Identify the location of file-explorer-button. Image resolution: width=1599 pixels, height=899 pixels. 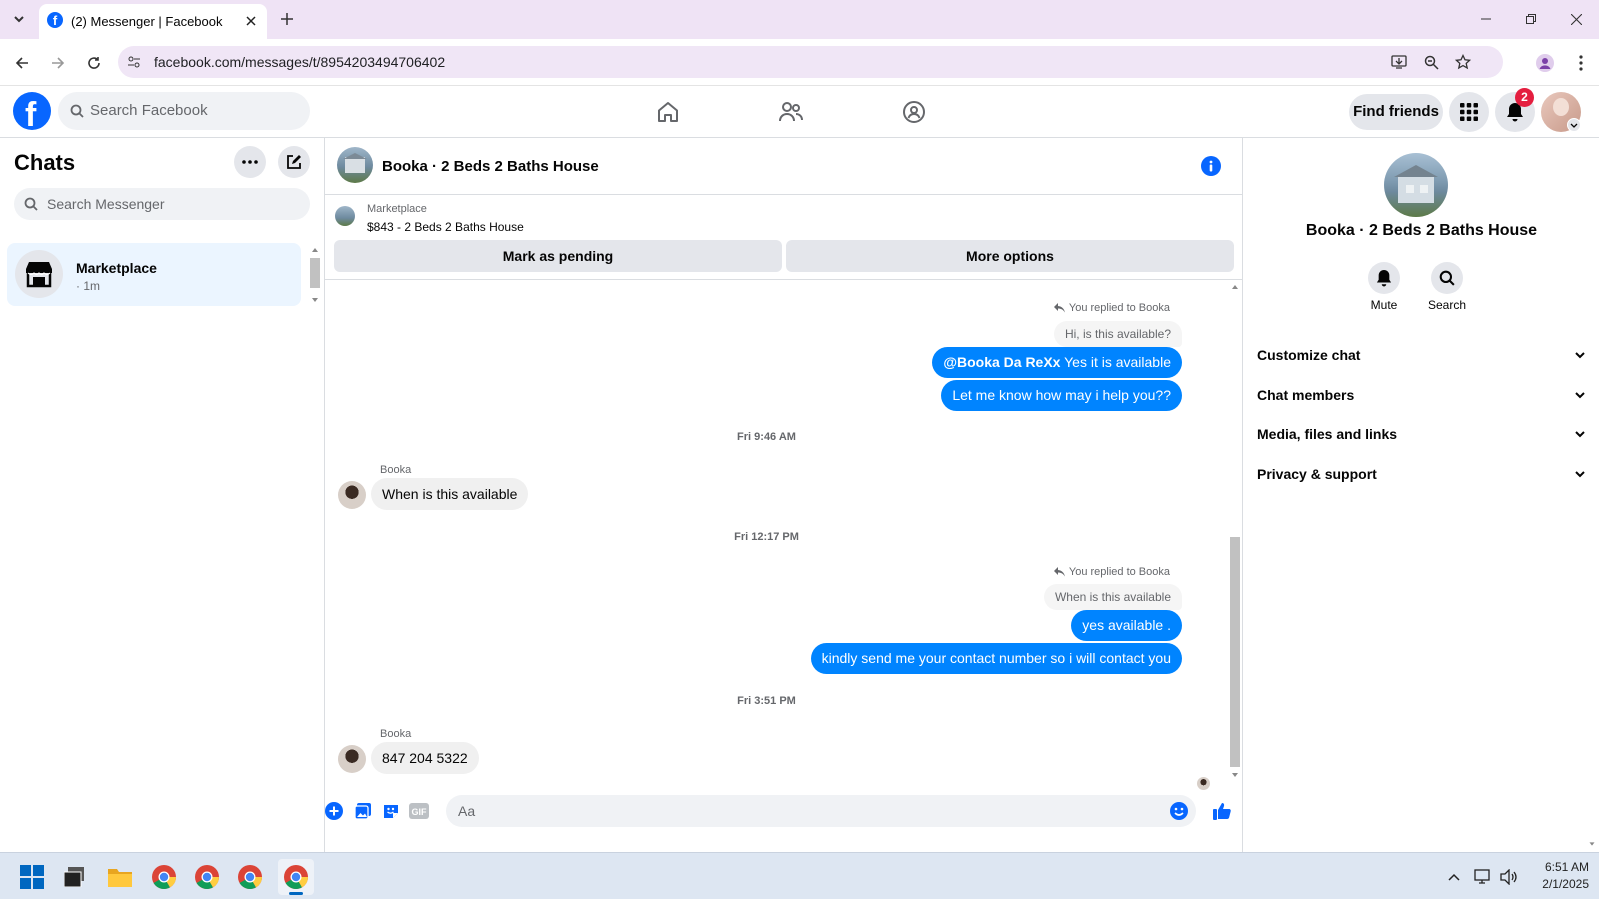
(120, 877).